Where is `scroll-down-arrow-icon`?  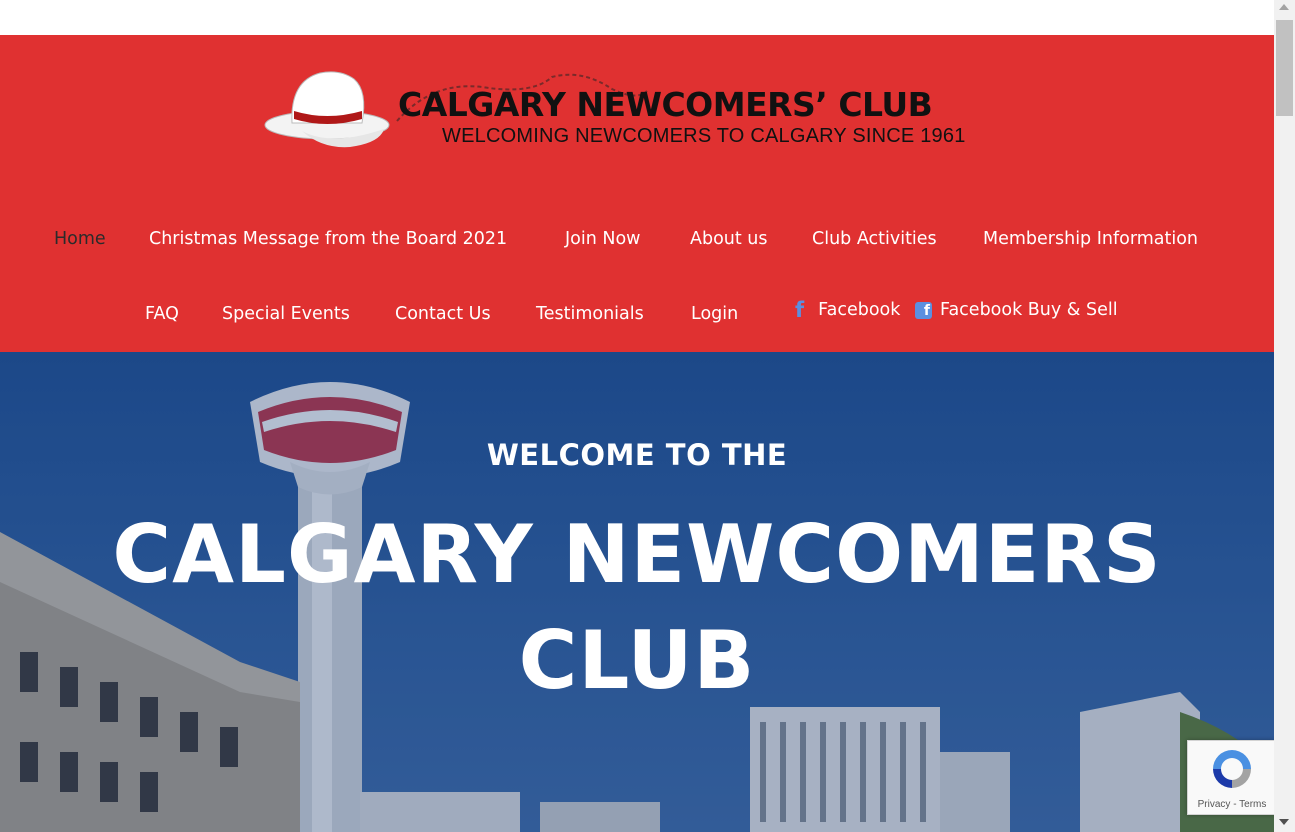 scroll-down-arrow-icon is located at coordinates (1284, 822).